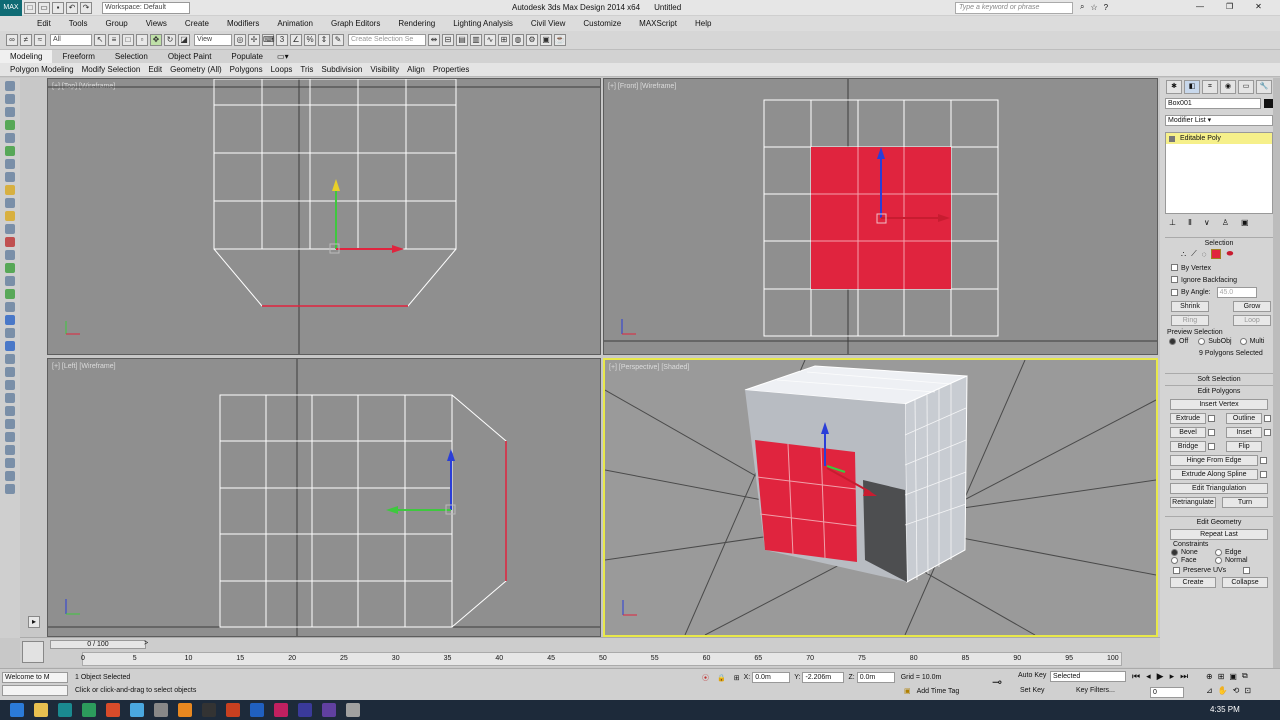 This screenshot has width=1280, height=720. Describe the element at coordinates (196, 70) in the screenshot. I see `panel-geometry-all: Geometry (All)` at that location.